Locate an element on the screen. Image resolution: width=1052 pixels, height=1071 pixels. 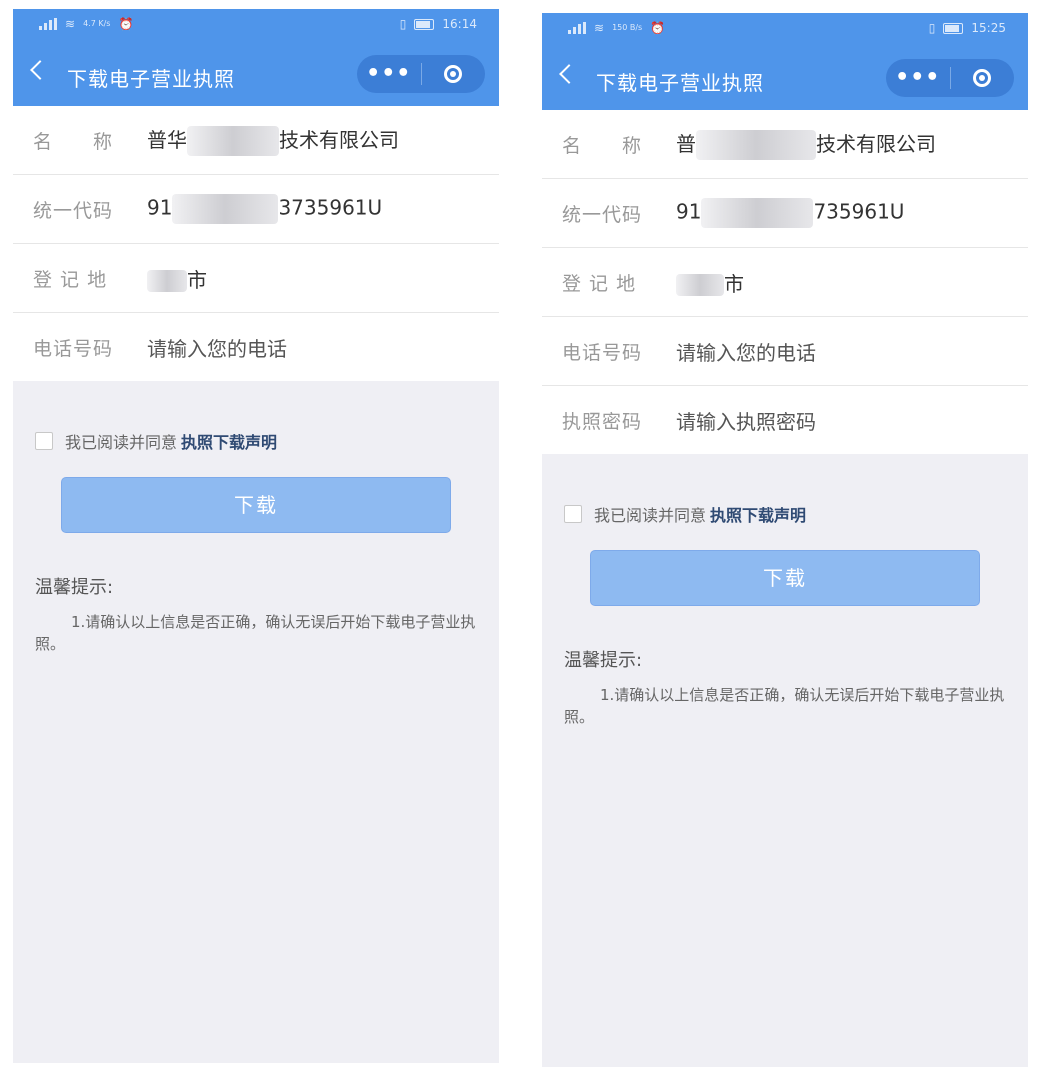
license-password-row: 执照密码 请输入执照密码 is located at coordinates (785, 420).